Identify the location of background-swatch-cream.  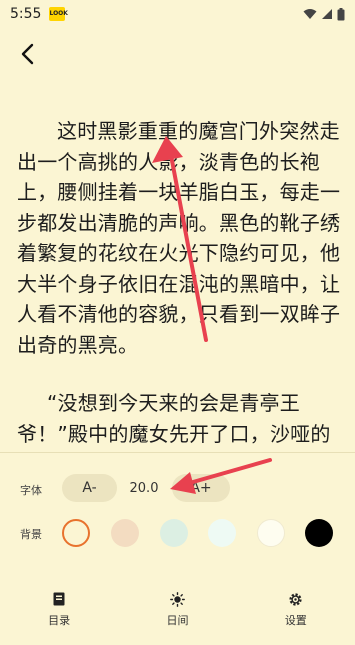
(76, 533).